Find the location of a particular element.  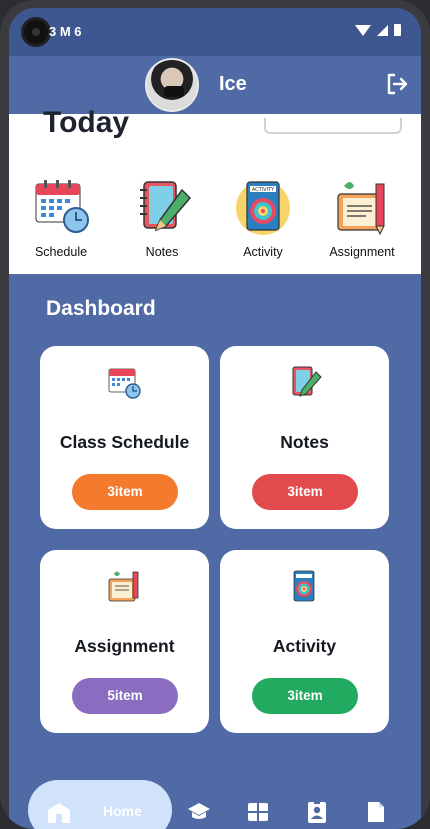

dashboard-title: Dashboard is located at coordinates (101, 308).